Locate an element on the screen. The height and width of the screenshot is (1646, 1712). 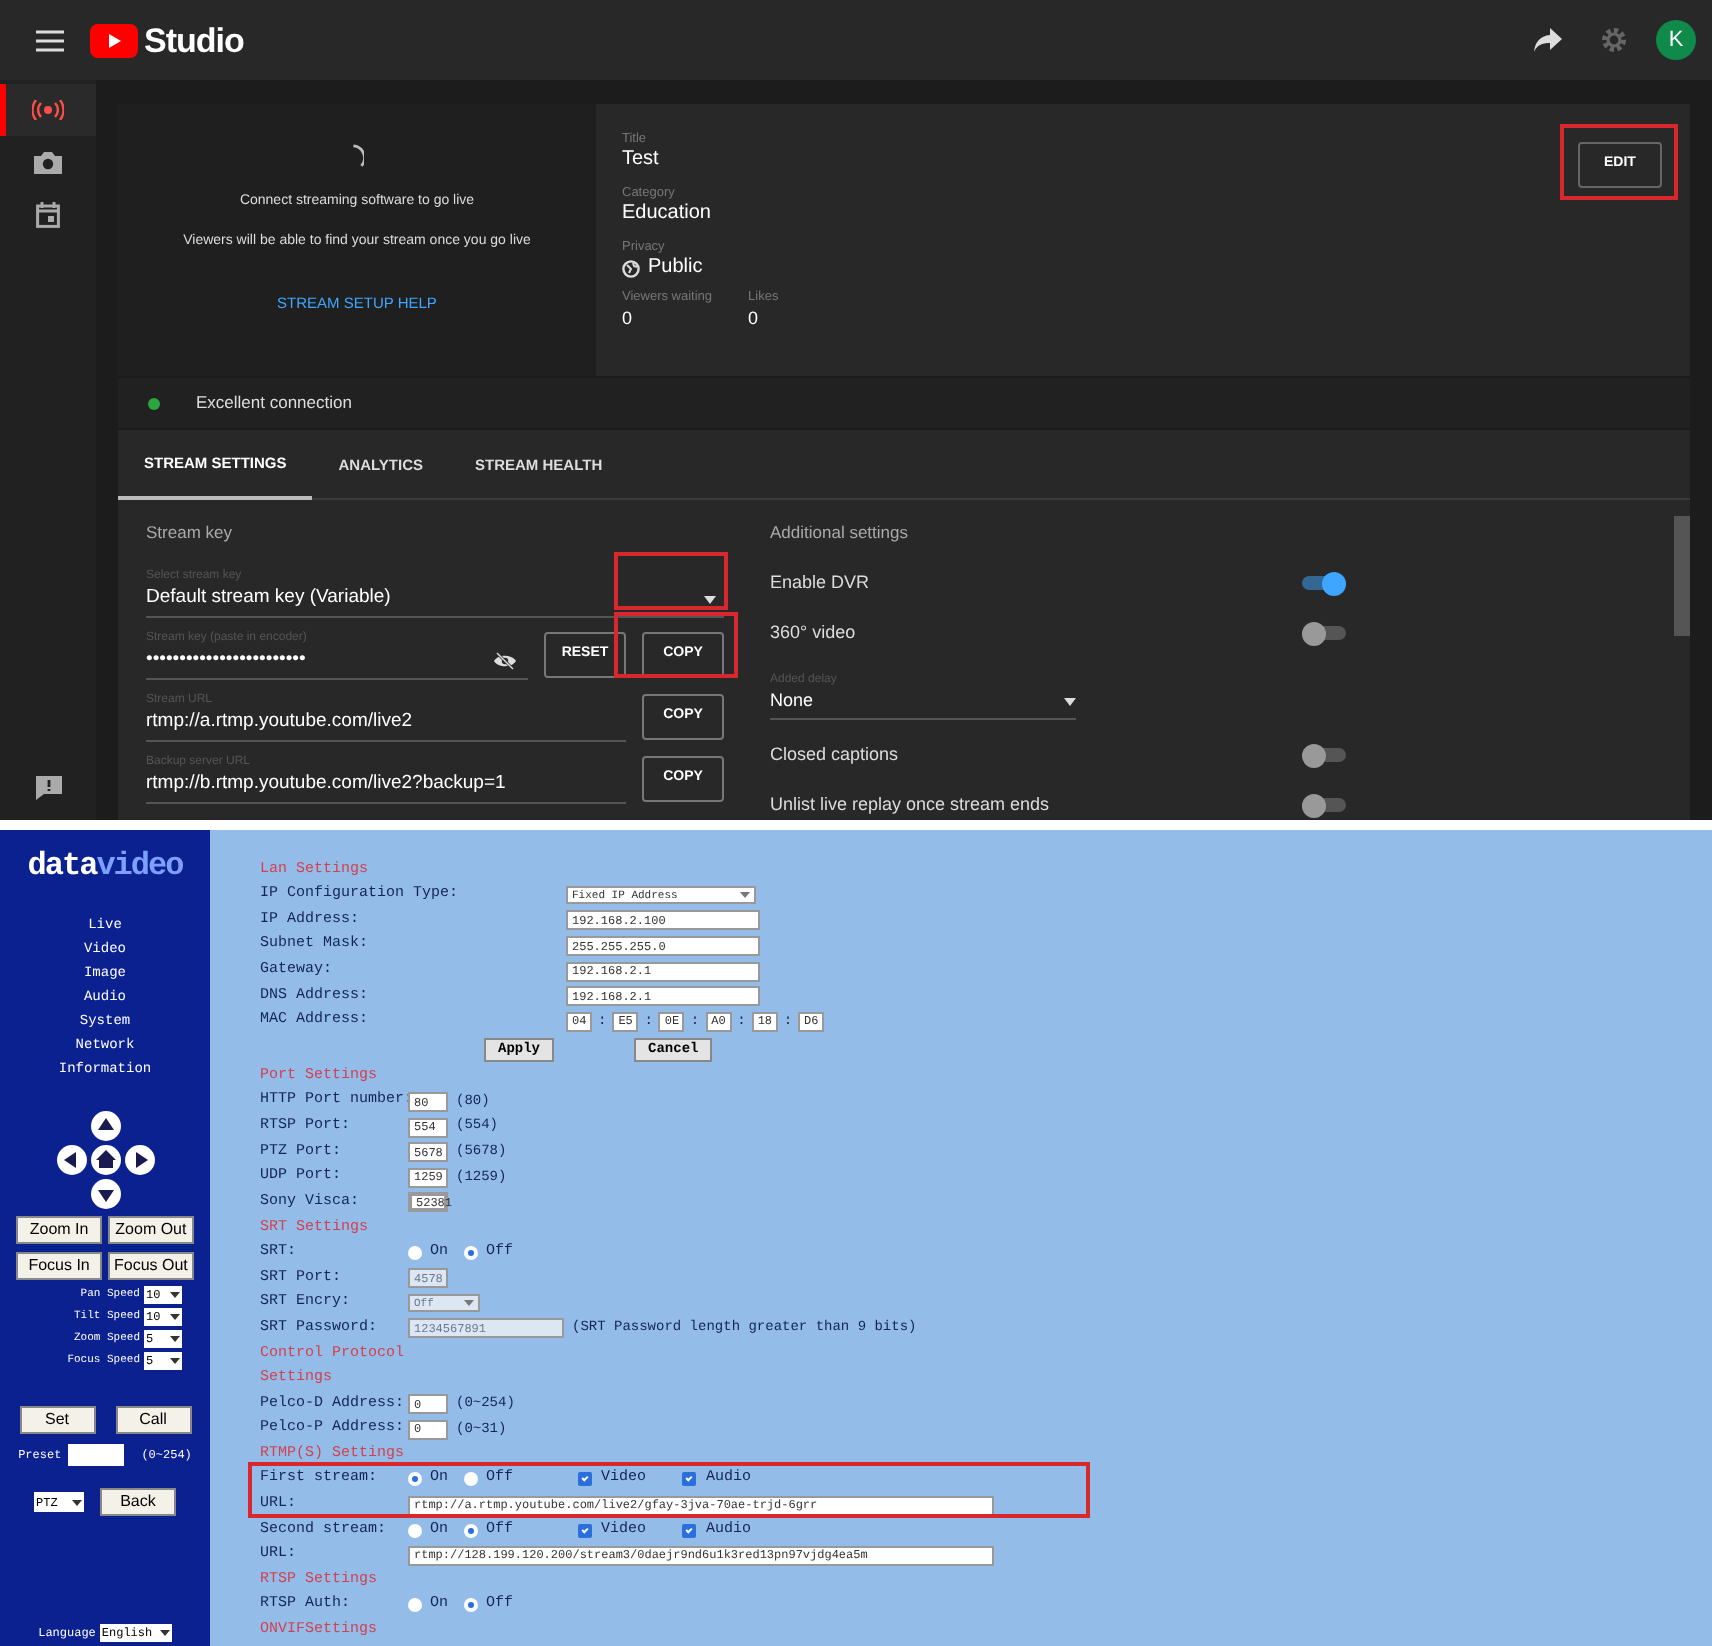
scrollbar-thumb is located at coordinates (1682, 576).